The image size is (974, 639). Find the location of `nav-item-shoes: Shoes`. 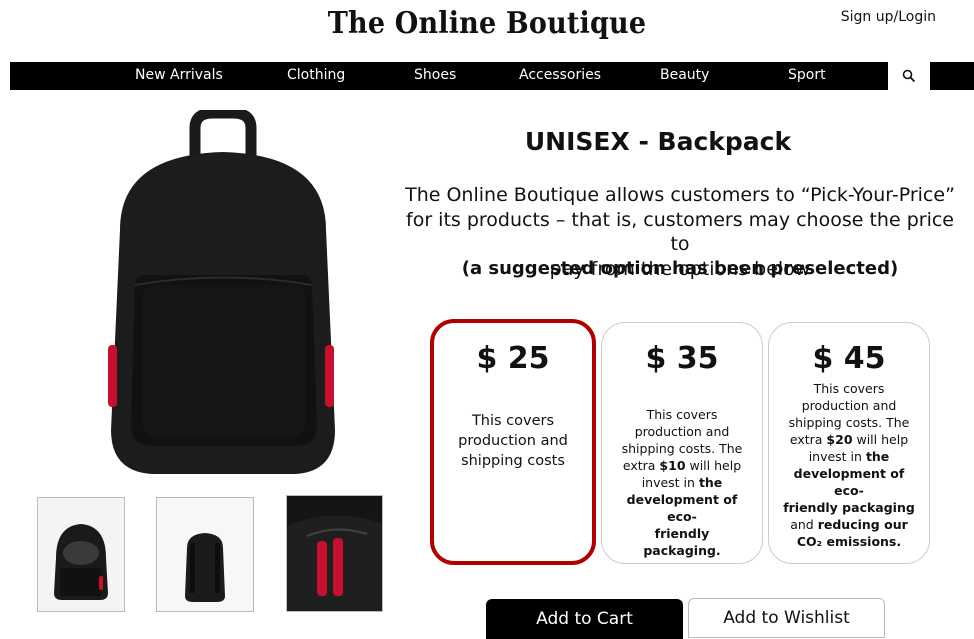

nav-item-shoes: Shoes is located at coordinates (435, 75).